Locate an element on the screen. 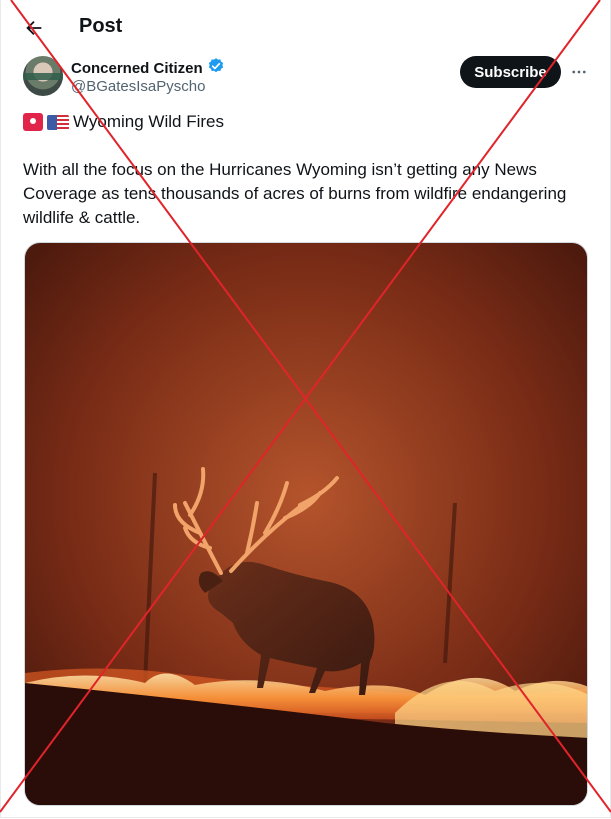 This screenshot has height=819, width=611. subscribe-button: Subscribe is located at coordinates (510, 72).